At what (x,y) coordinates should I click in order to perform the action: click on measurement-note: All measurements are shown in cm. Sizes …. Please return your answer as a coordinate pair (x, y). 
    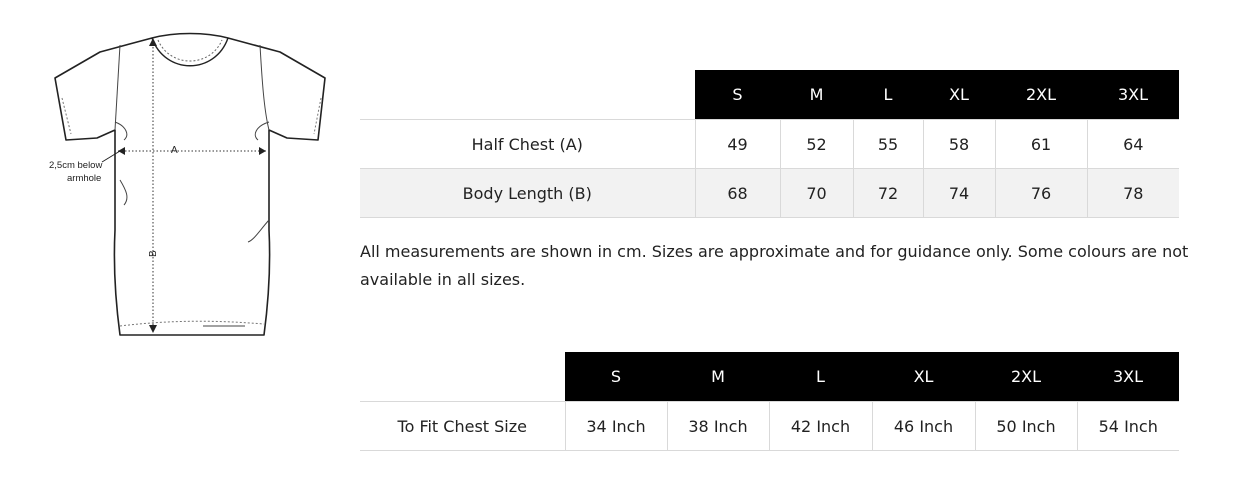
    Looking at the image, I should click on (774, 265).